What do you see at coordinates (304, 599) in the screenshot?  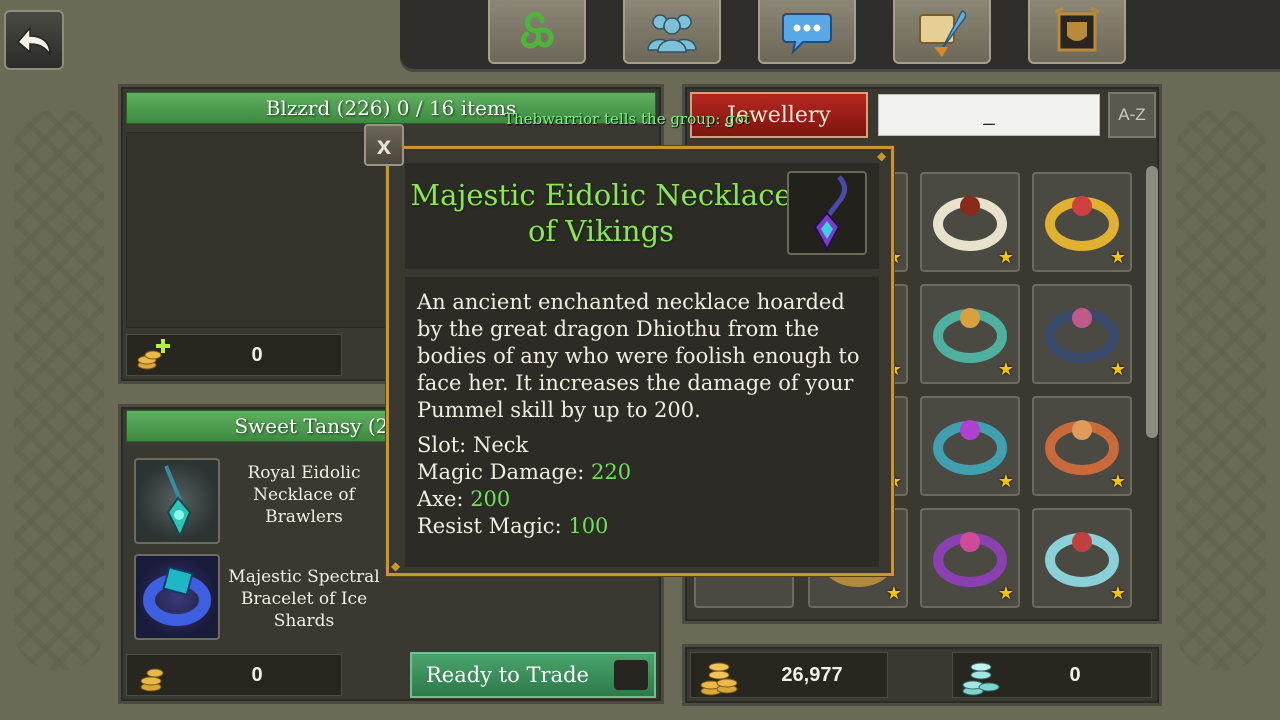 I see `item-name: Majestic Spectral Bracelet of Ice Shards` at bounding box center [304, 599].